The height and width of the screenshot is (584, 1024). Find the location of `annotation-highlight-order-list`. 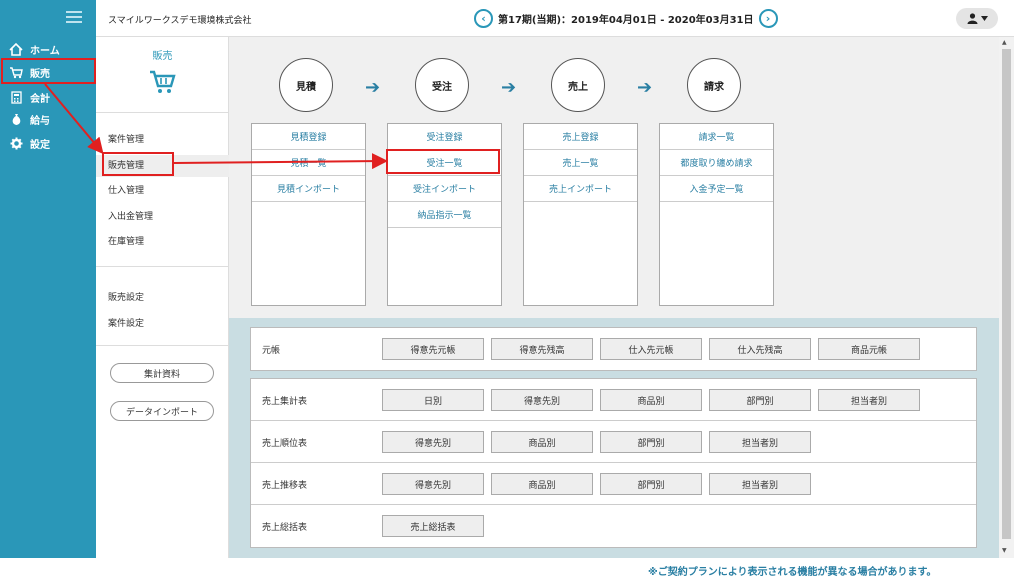

annotation-highlight-order-list is located at coordinates (443, 161).